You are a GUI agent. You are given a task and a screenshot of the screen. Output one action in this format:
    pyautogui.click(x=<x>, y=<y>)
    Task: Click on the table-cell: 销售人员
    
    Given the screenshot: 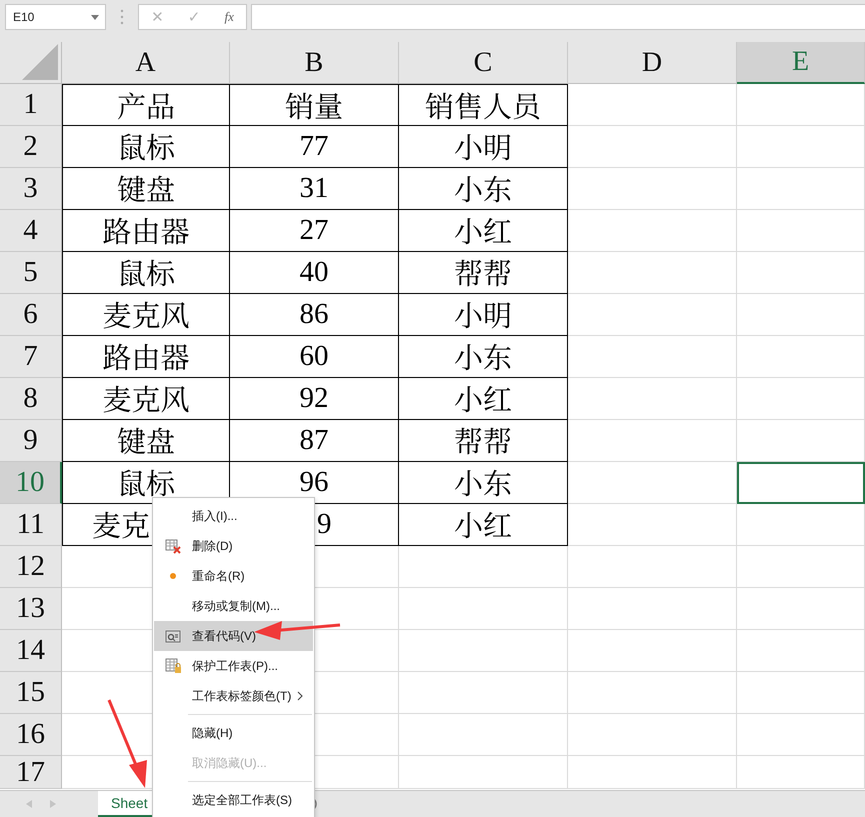 What is the action you would take?
    pyautogui.click(x=483, y=105)
    